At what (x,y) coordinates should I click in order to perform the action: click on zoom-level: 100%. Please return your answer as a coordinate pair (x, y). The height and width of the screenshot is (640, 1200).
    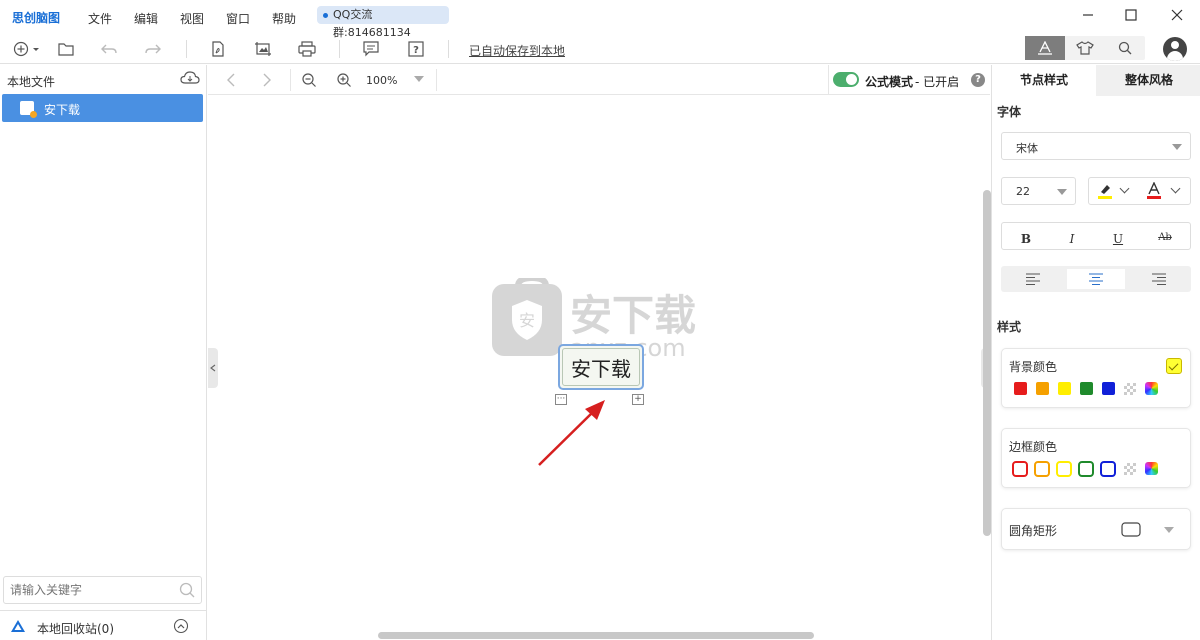
    Looking at the image, I should click on (381, 80).